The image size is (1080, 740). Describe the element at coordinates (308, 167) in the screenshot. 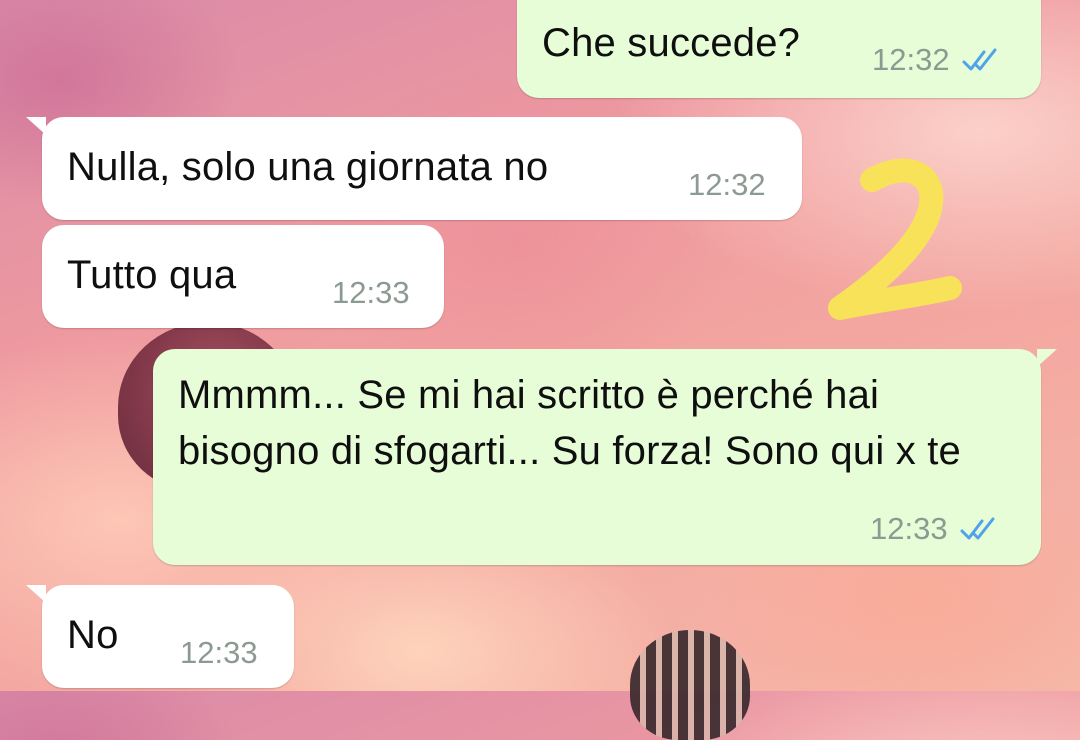

I see `message-text: Nulla, solo una giornata no` at that location.